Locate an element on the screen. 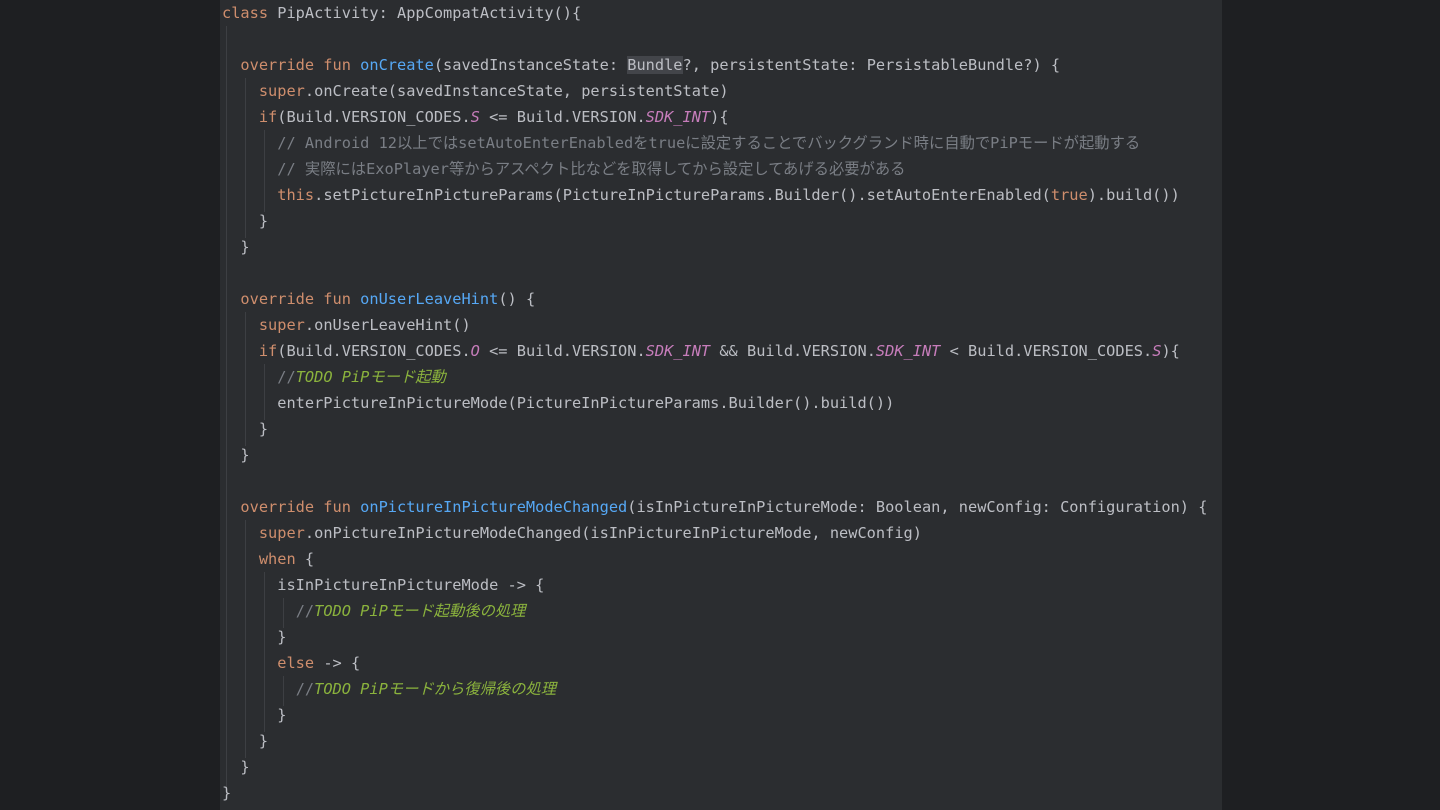 This screenshot has height=810, width=1440. keyword-token: else is located at coordinates (296, 663).